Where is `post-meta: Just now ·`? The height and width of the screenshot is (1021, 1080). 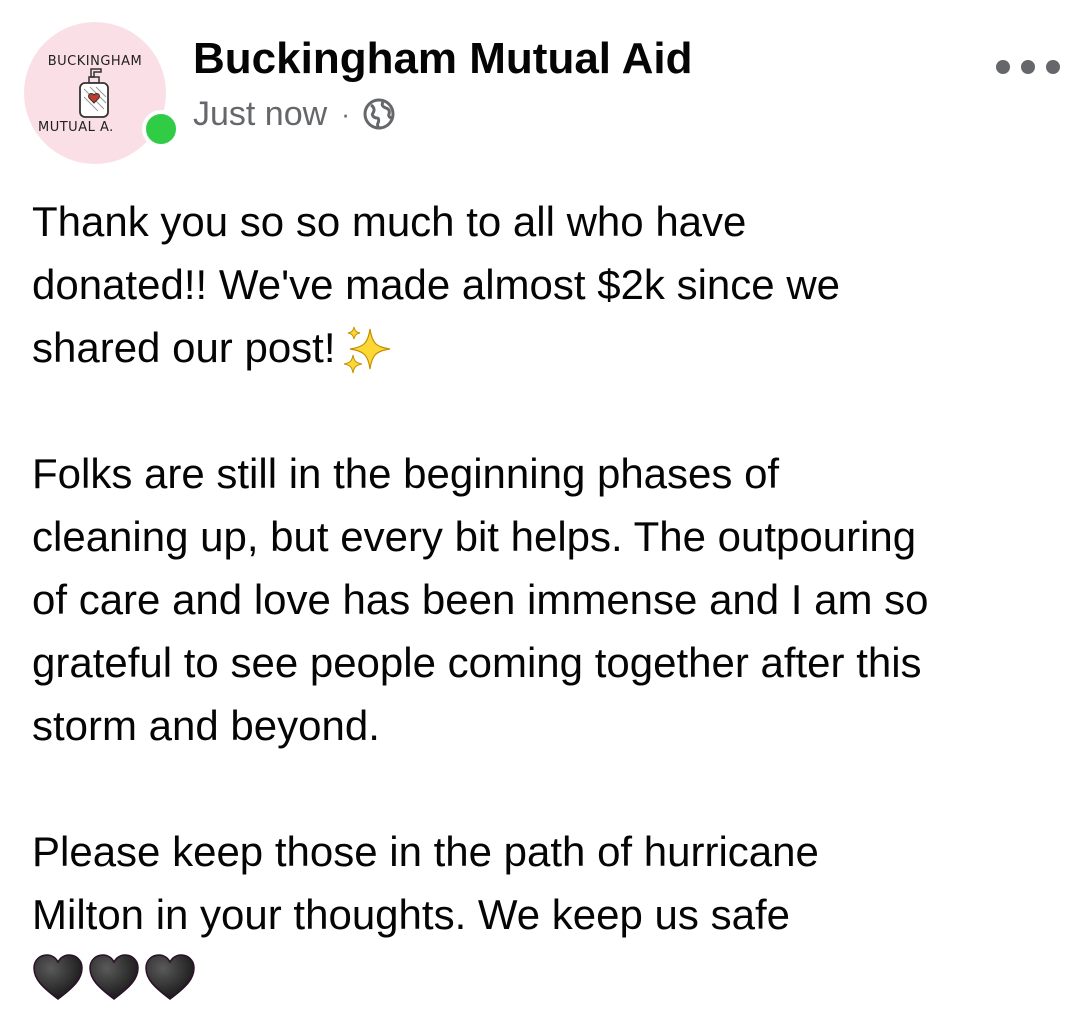 post-meta: Just now · is located at coordinates (294, 114).